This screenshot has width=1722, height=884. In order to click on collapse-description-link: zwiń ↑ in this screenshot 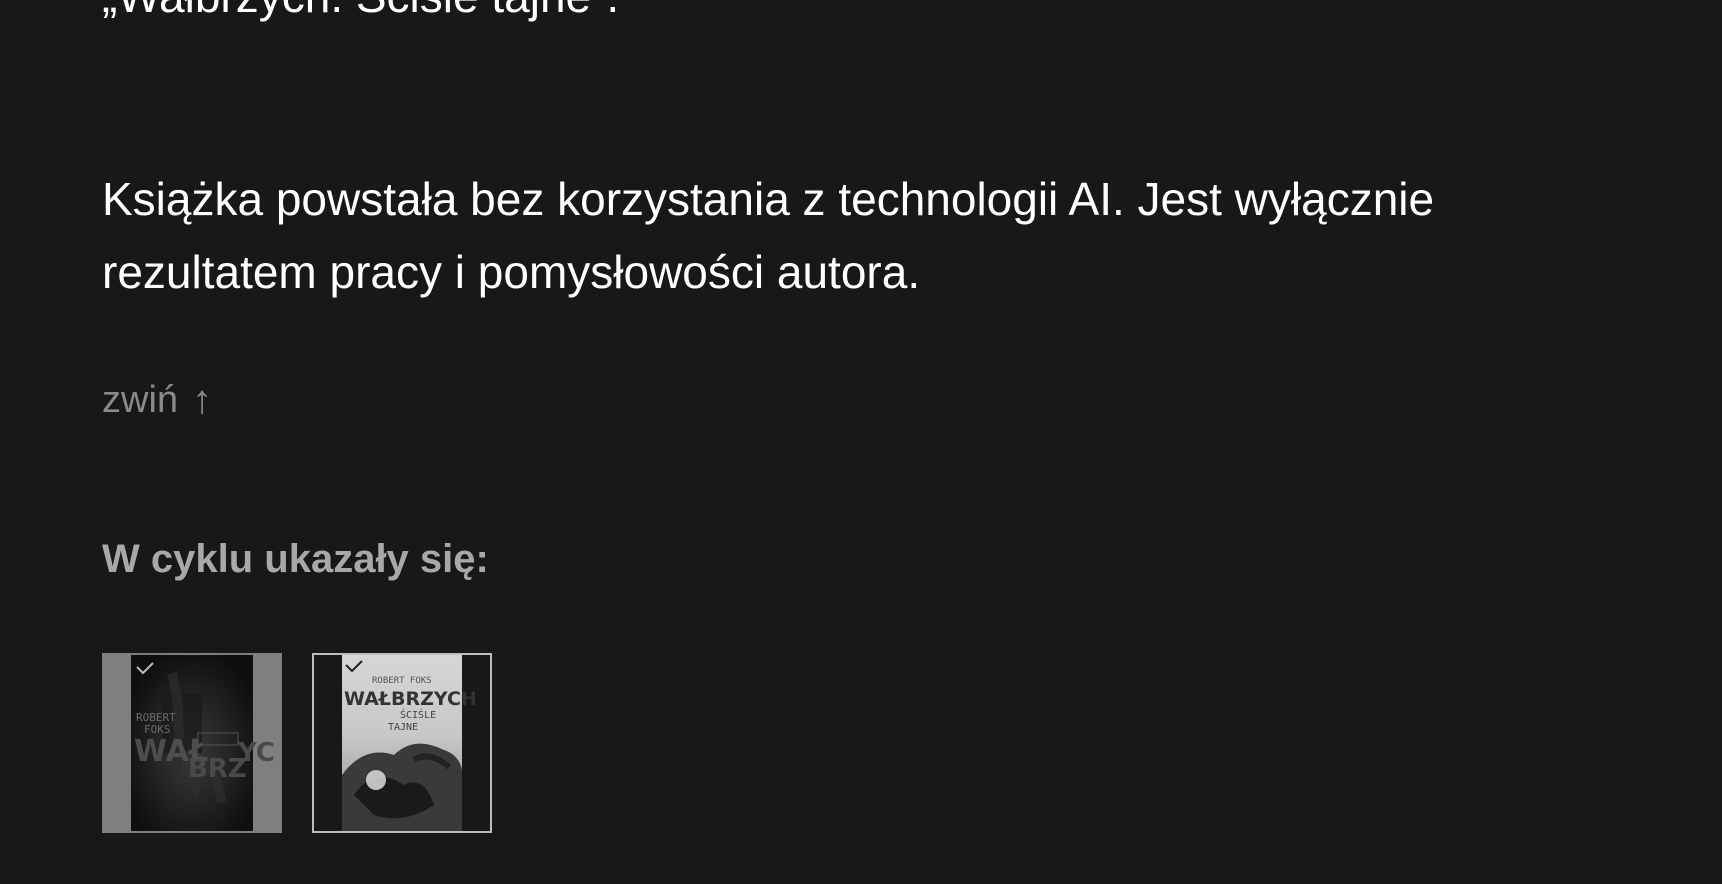, I will do `click(157, 400)`.